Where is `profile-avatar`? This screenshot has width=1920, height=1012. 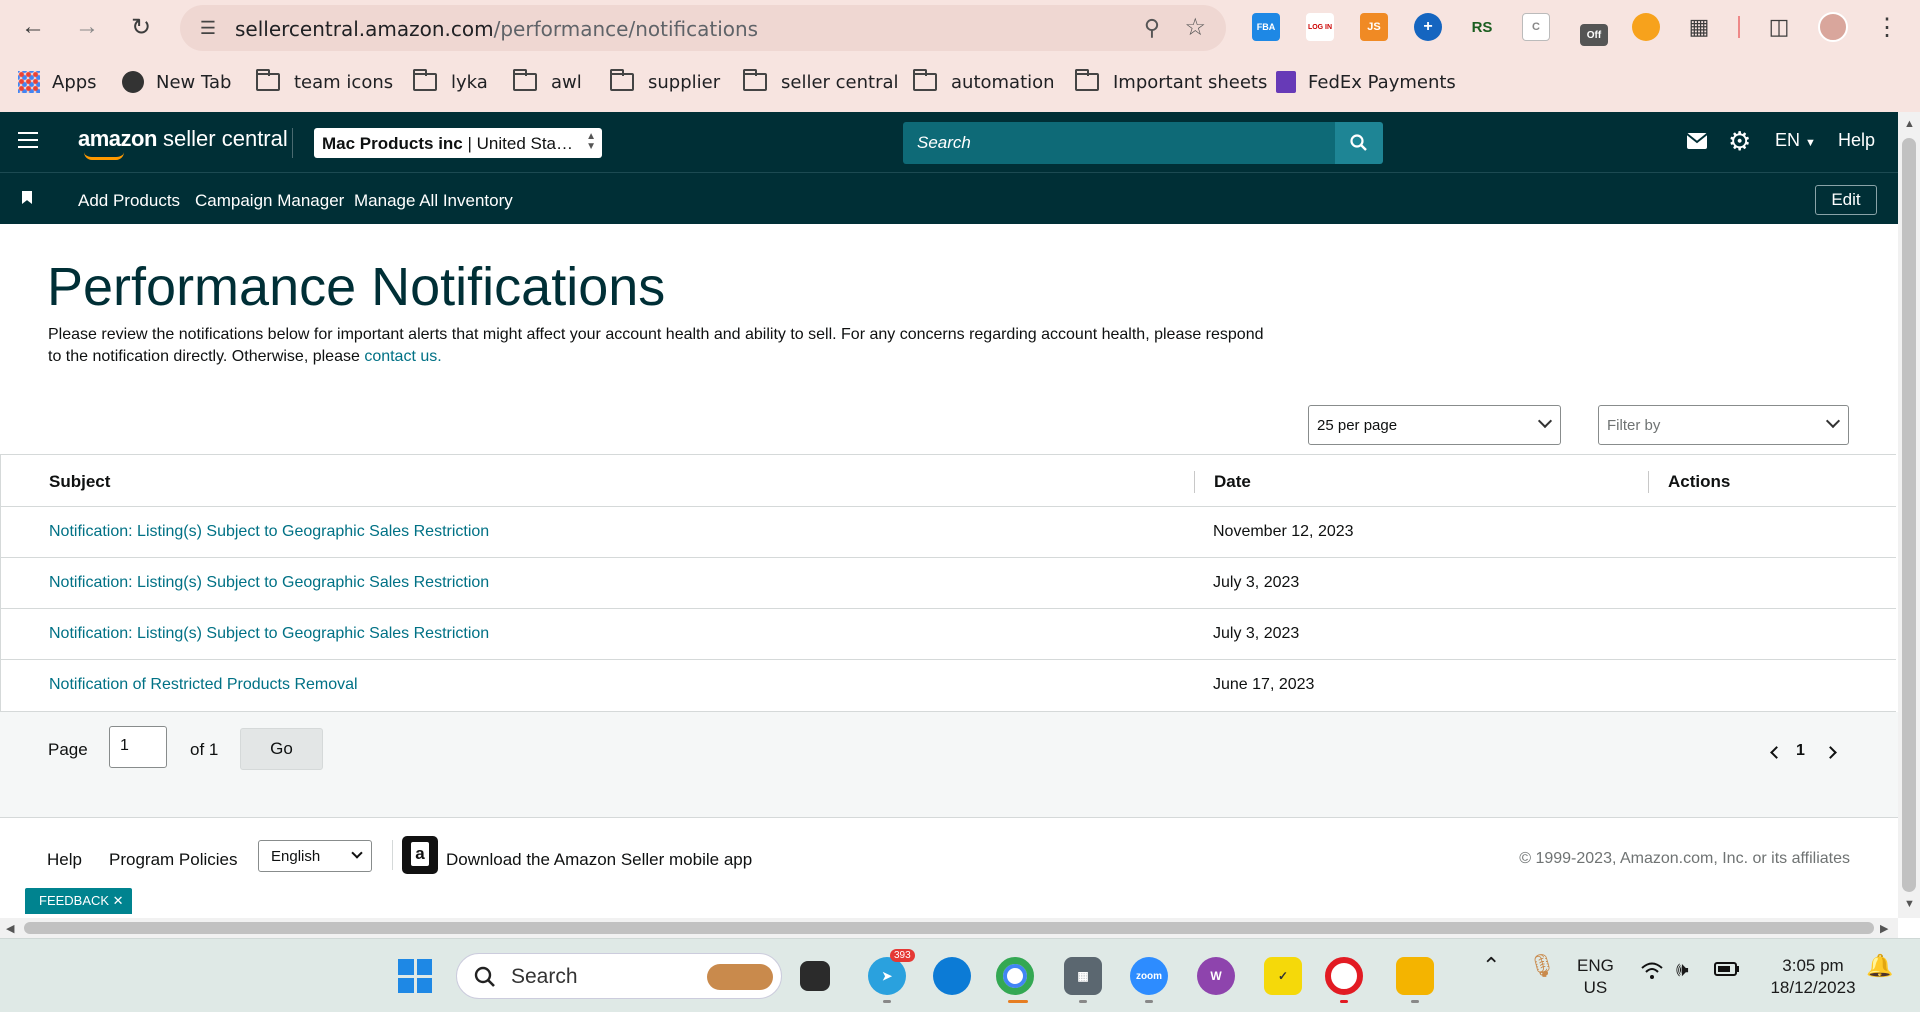
profile-avatar is located at coordinates (1833, 27).